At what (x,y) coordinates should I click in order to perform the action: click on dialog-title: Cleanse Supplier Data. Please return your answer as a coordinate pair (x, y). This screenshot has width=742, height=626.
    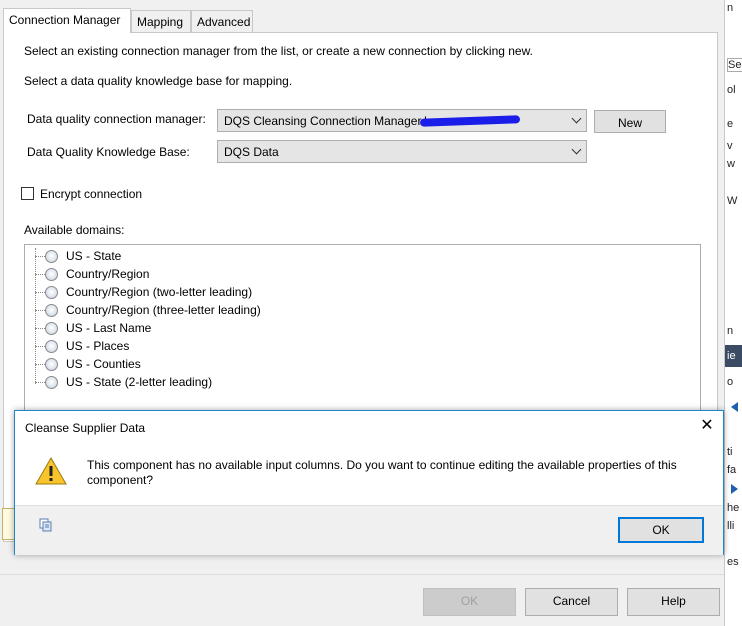
    Looking at the image, I should click on (85, 428).